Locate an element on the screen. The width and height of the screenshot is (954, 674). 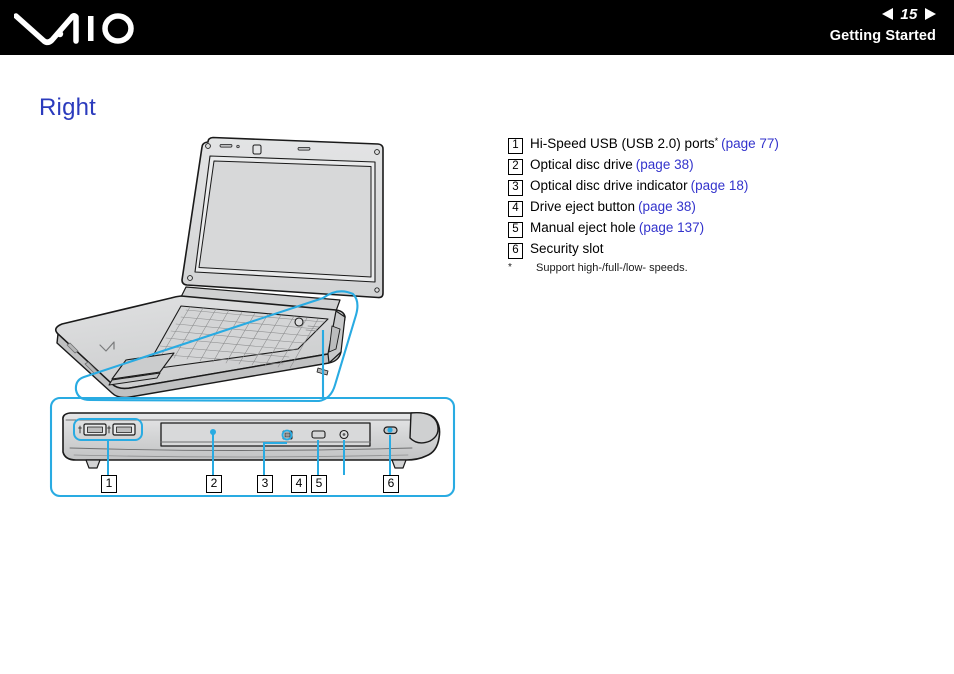
callout-number: 5 is located at coordinates (515, 230).